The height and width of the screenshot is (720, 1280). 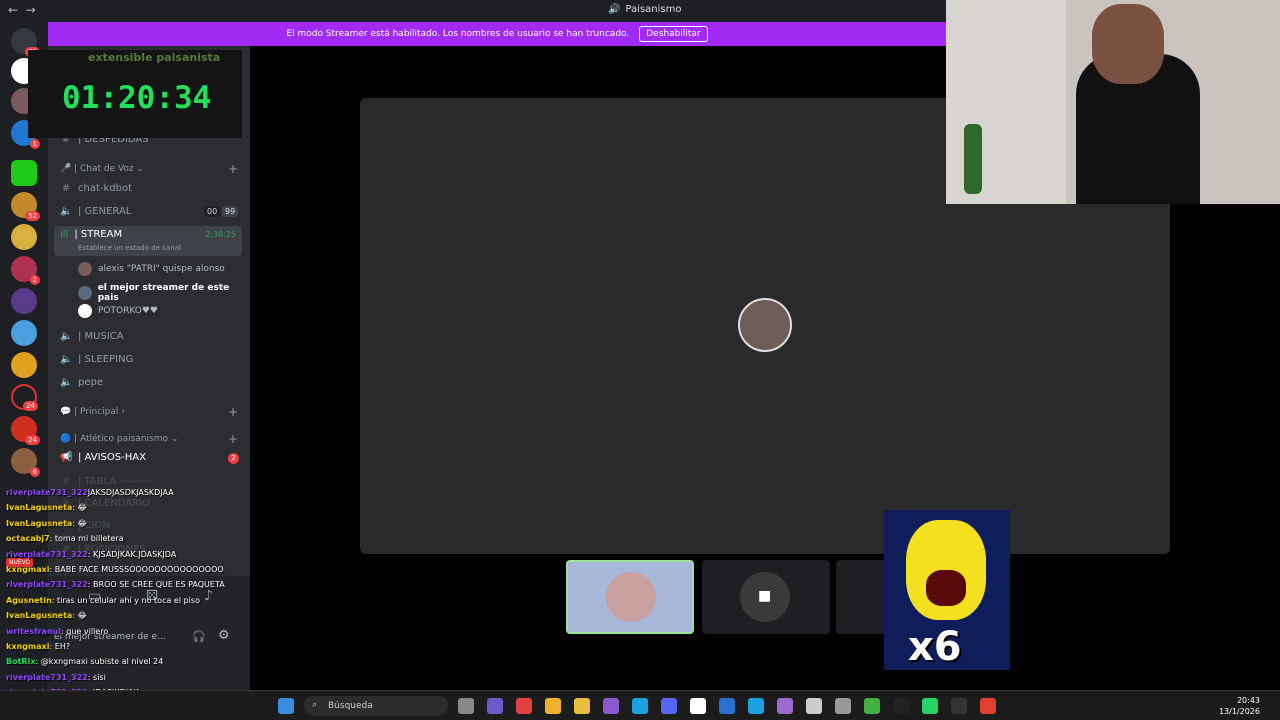 I want to click on chat-message: kxngmaxi: EH?, so click(x=38, y=646).